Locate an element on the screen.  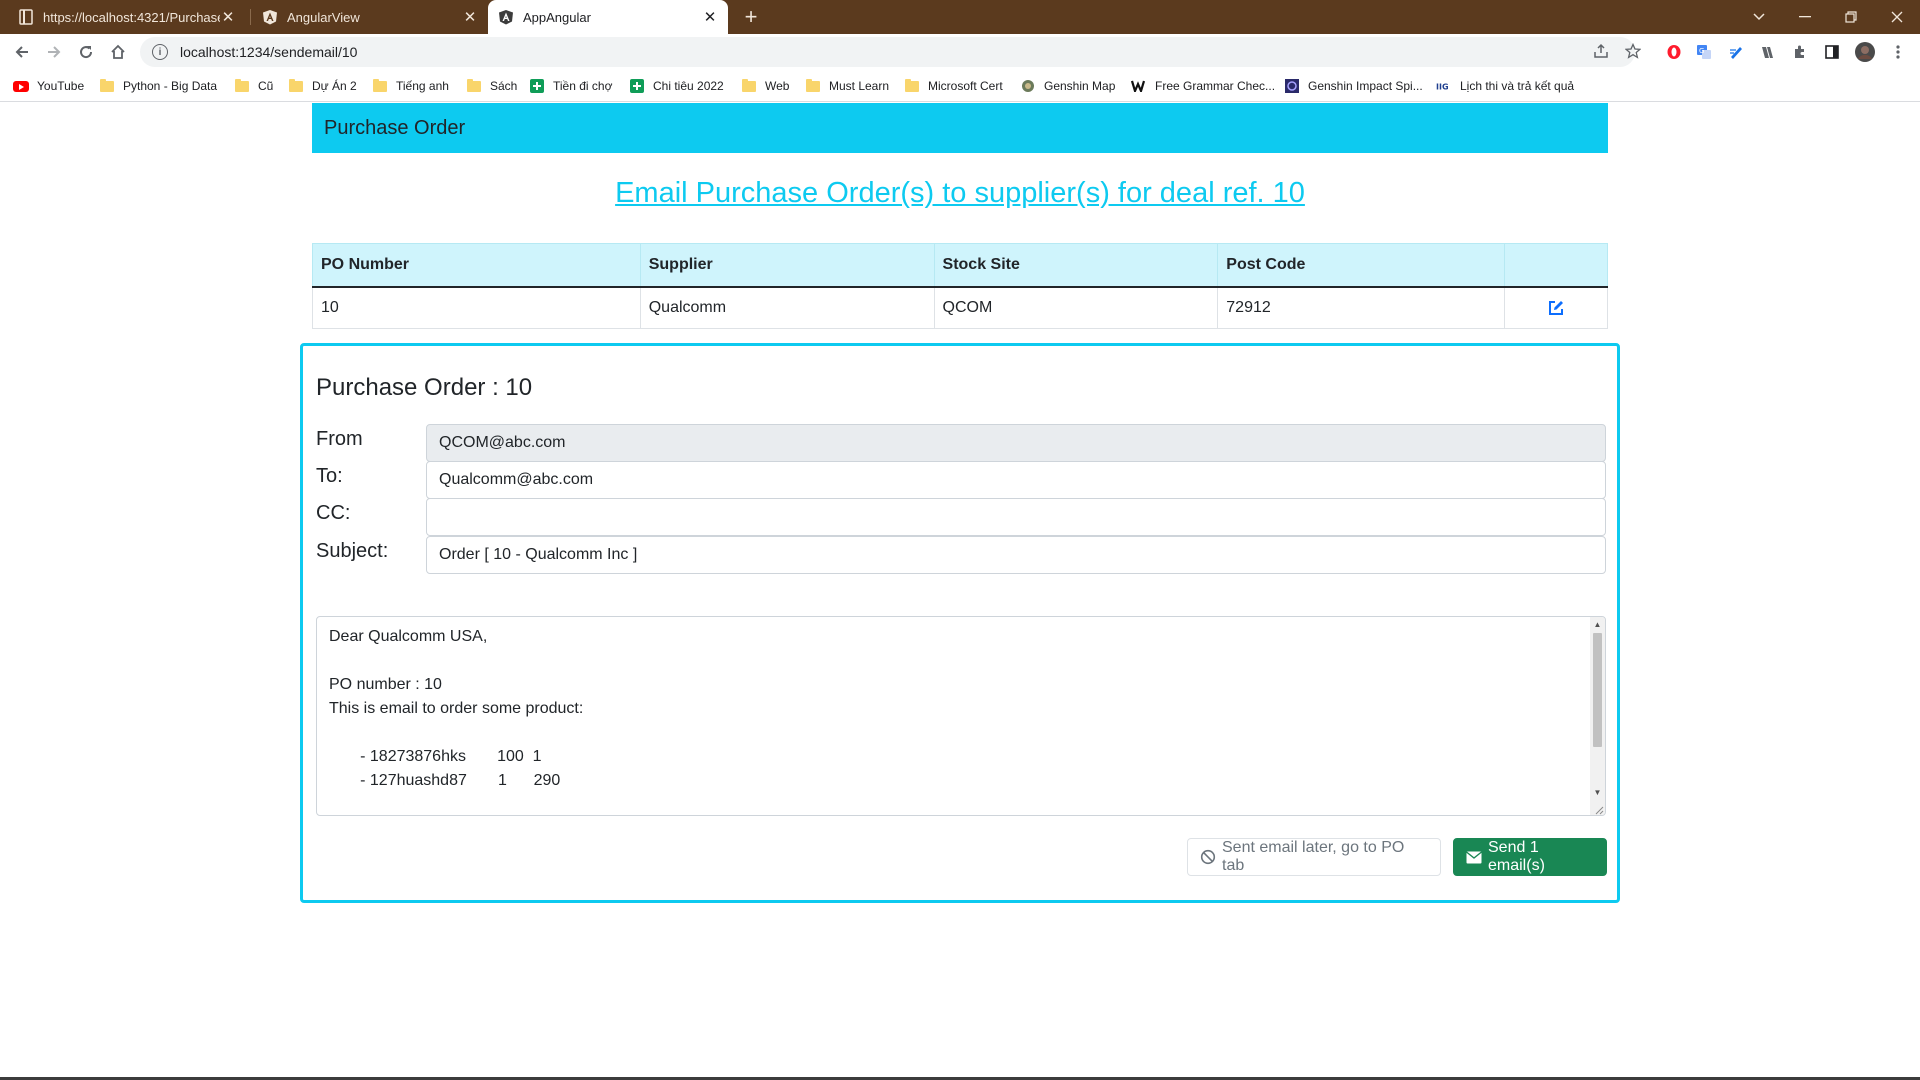
genshin-icon is located at coordinates (1028, 86).